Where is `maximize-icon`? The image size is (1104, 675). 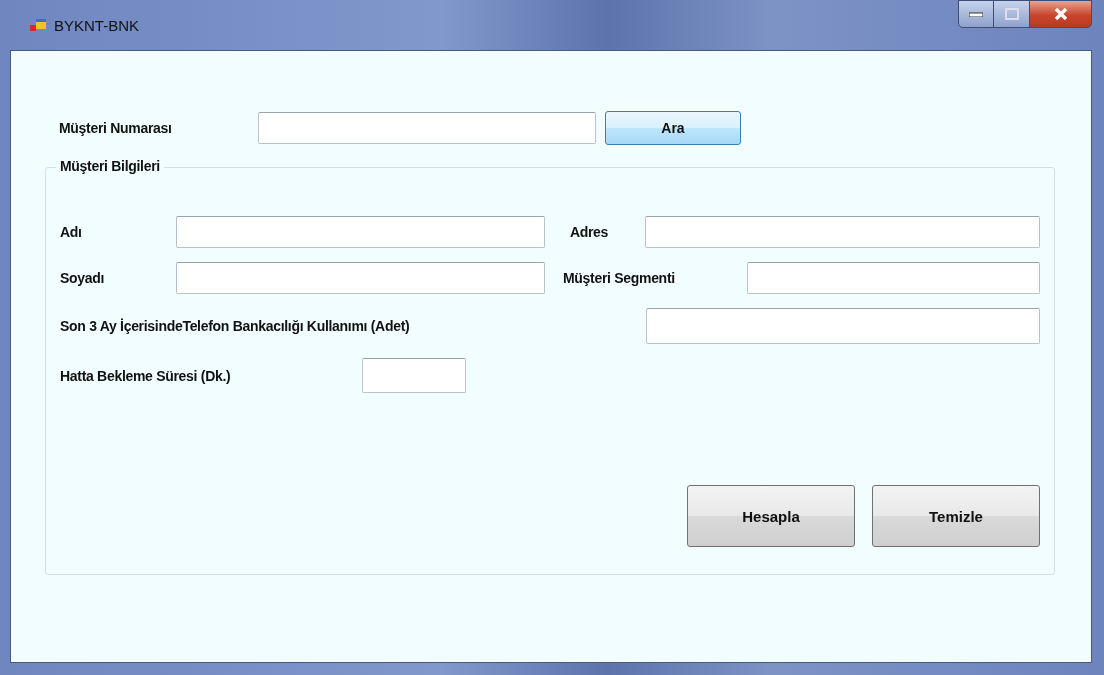
maximize-icon is located at coordinates (1011, 14).